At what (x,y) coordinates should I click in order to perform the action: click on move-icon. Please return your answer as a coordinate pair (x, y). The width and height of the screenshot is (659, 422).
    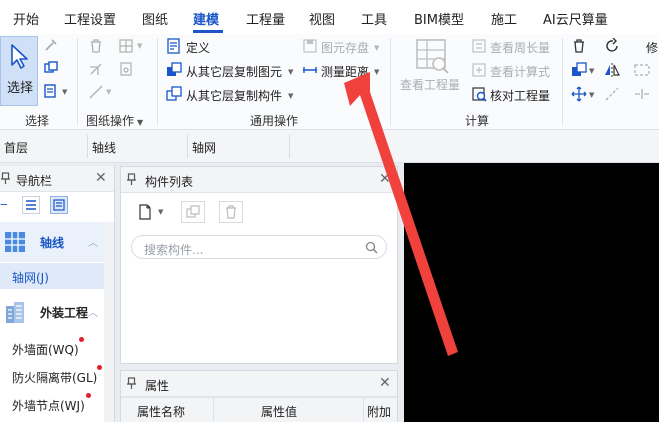
    Looking at the image, I should click on (579, 94).